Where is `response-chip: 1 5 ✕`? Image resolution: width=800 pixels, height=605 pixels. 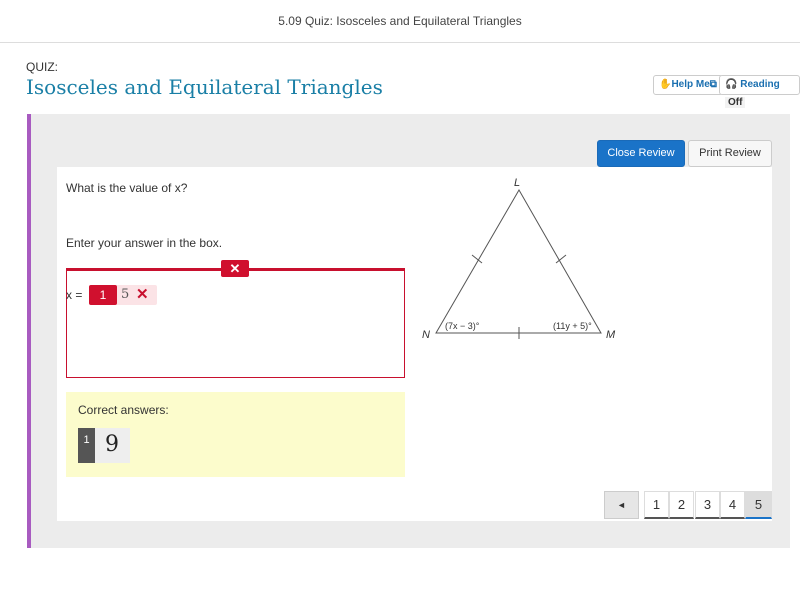 response-chip: 1 5 ✕ is located at coordinates (123, 295).